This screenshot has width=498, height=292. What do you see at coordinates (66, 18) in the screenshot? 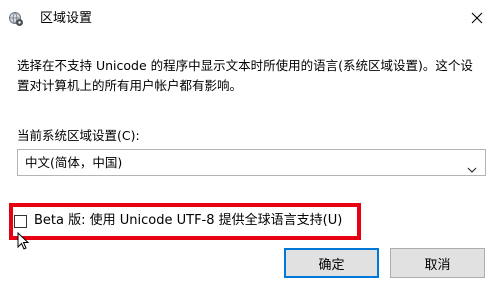
I see `window-title: 区域设置` at bounding box center [66, 18].